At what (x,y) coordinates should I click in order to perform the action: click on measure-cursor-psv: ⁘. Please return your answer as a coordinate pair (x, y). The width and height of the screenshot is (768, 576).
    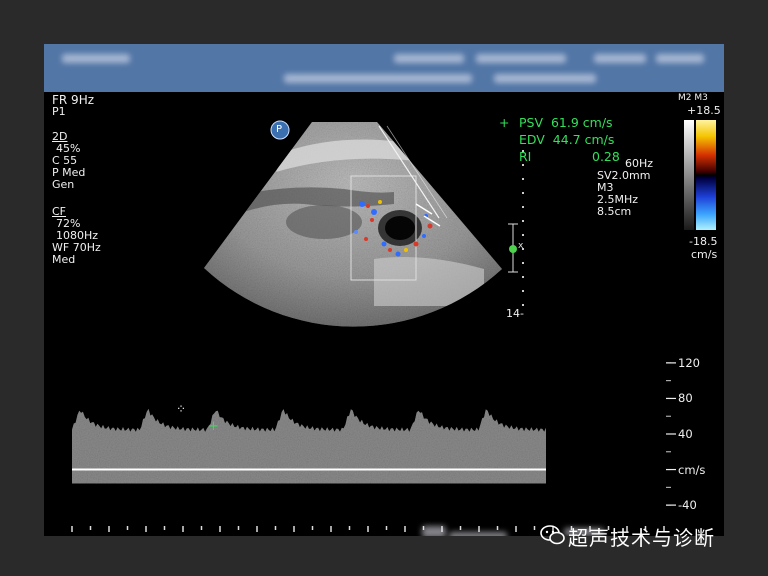
    Looking at the image, I should click on (181, 409).